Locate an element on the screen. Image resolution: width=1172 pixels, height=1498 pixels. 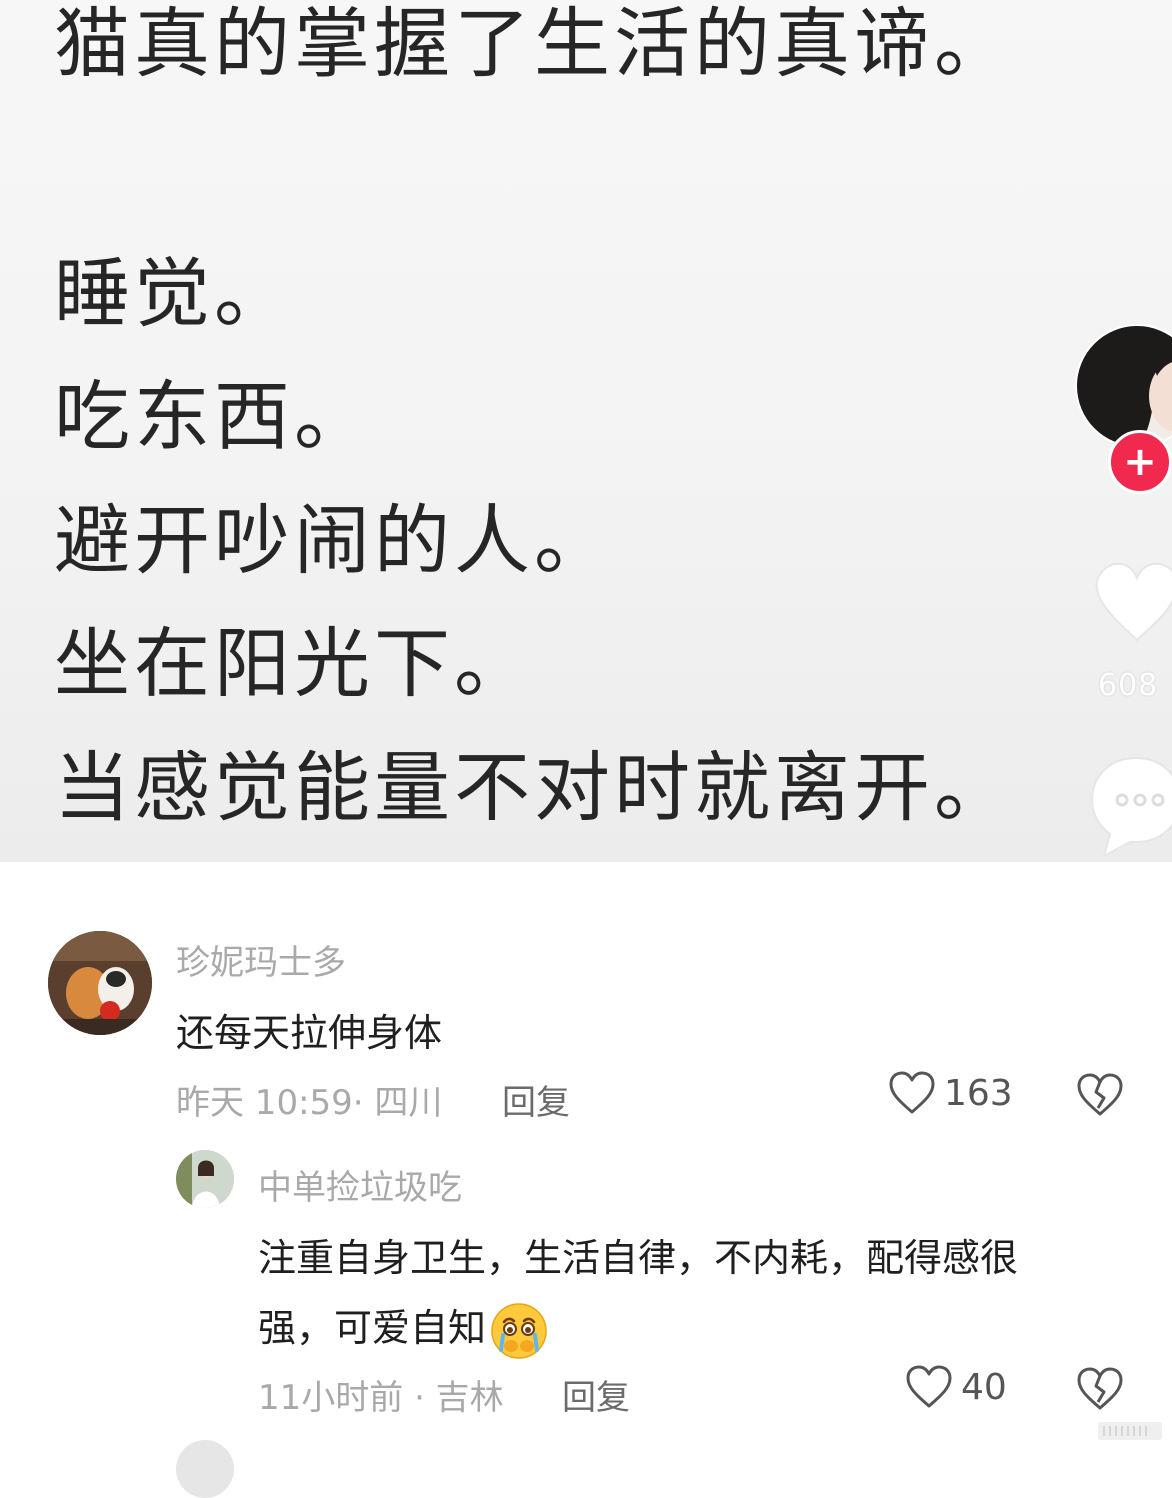
cats-avatar-image is located at coordinates (100, 983).